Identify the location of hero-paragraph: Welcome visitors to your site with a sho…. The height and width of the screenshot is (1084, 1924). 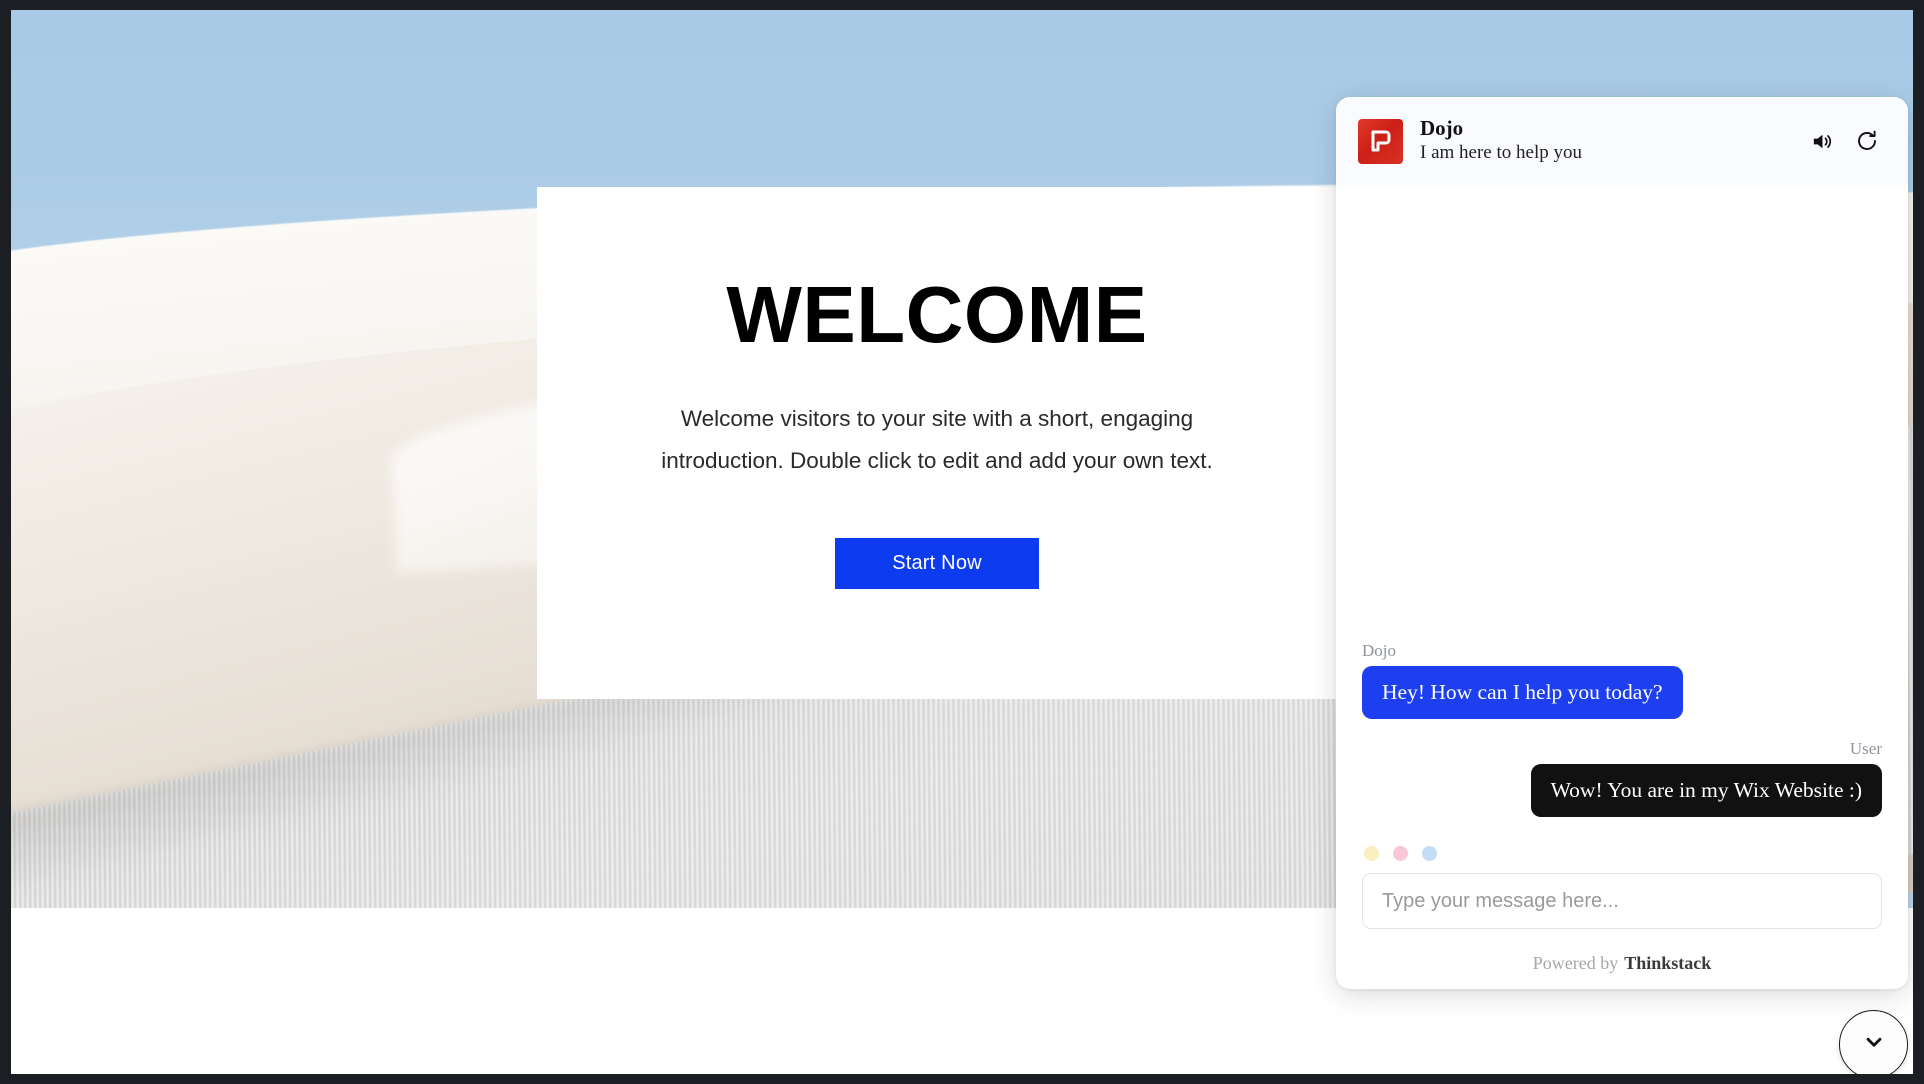
(937, 439).